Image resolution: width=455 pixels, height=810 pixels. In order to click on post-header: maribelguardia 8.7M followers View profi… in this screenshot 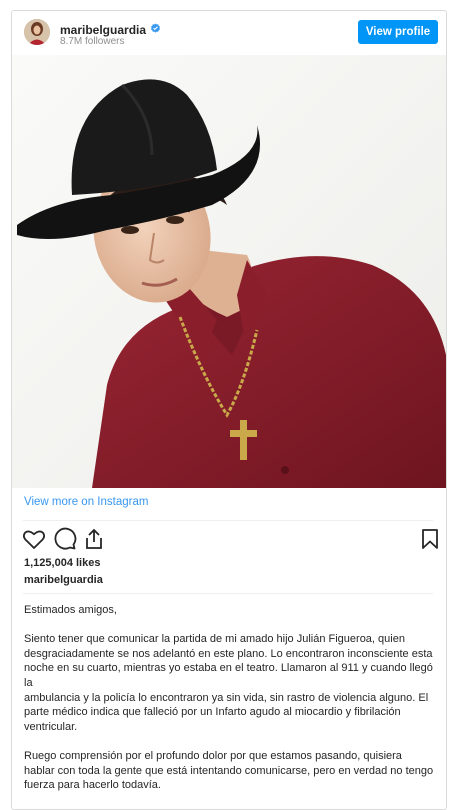, I will do `click(229, 33)`.